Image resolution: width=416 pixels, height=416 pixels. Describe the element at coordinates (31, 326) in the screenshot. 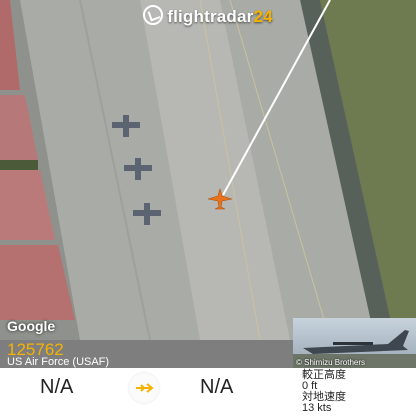

I see `map-attribution: Google` at that location.